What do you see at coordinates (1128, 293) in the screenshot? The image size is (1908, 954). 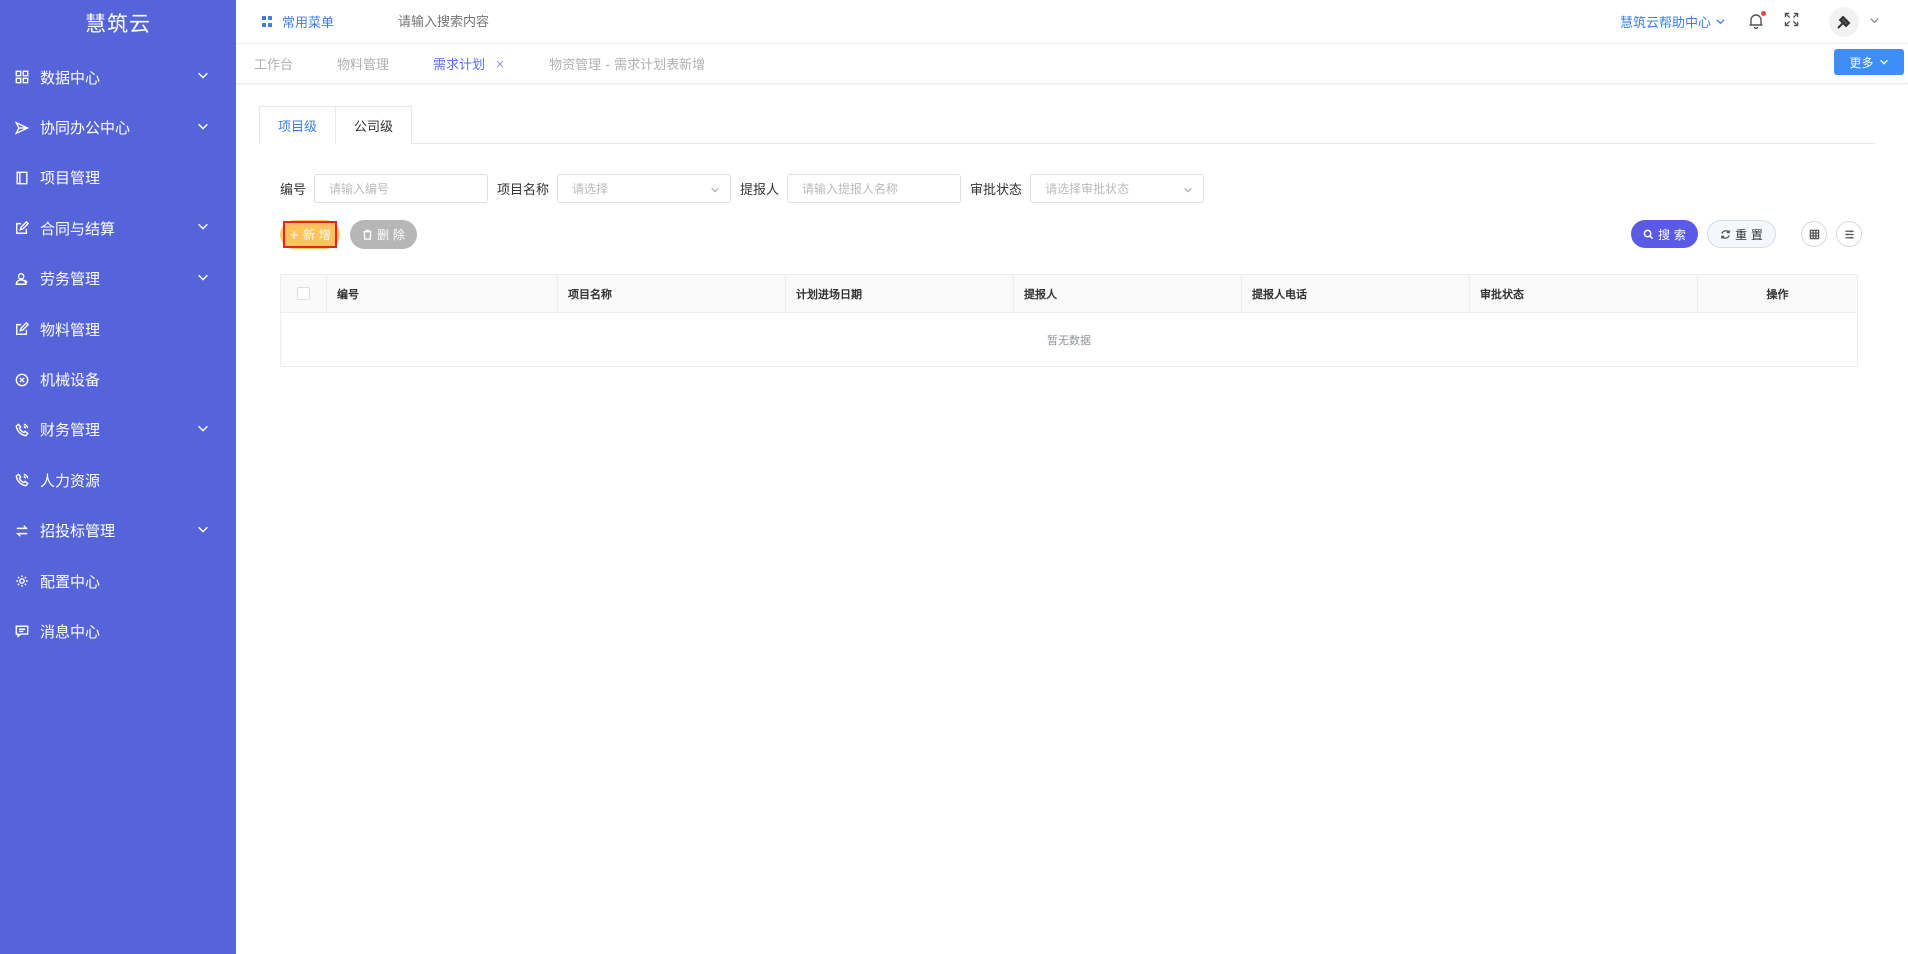 I see `column-header-reporter: 提报人` at bounding box center [1128, 293].